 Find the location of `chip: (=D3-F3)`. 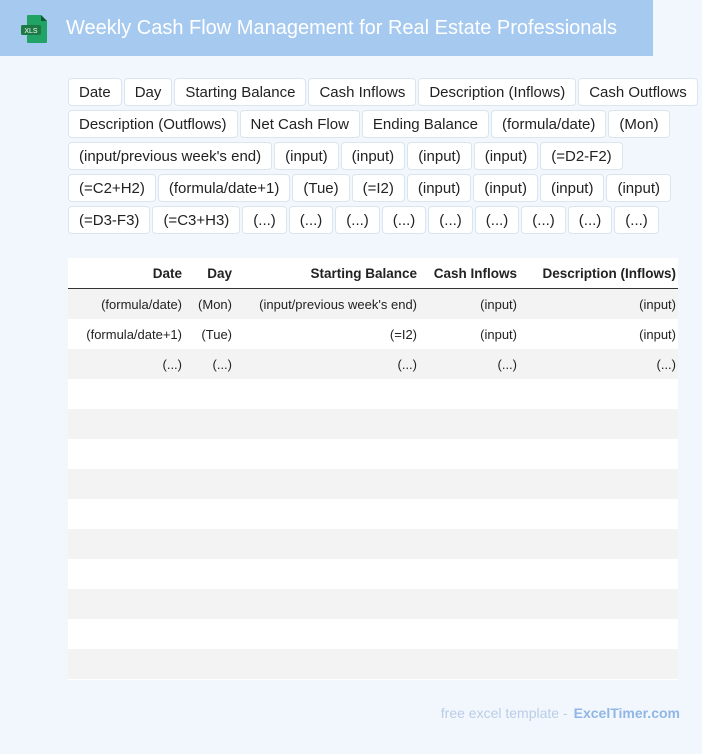

chip: (=D3-F3) is located at coordinates (109, 220).